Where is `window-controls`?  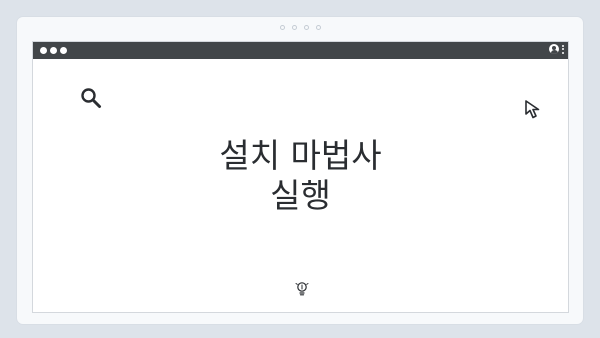
window-controls is located at coordinates (53, 50).